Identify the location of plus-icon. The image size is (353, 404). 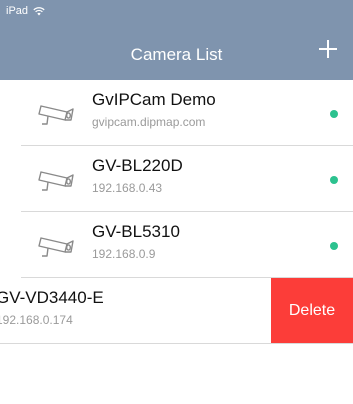
(328, 49).